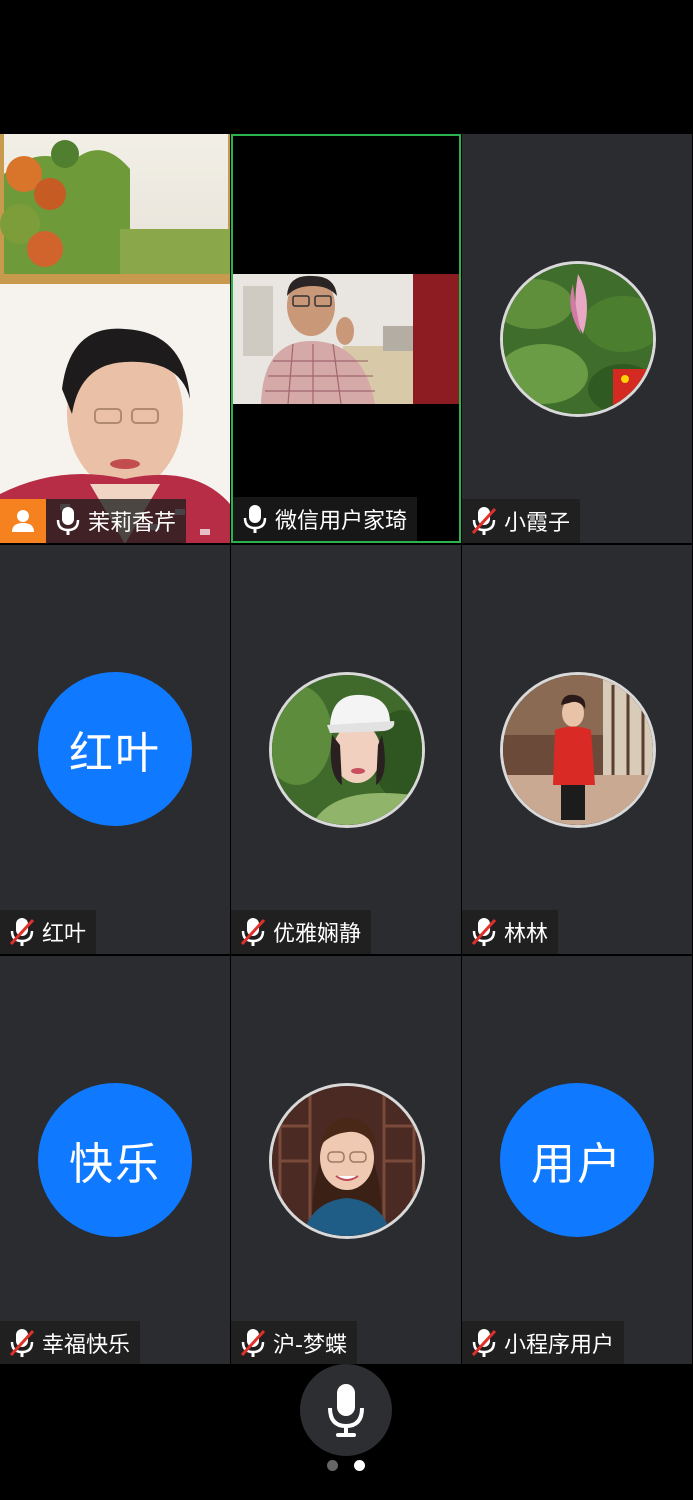 This screenshot has width=693, height=1500. Describe the element at coordinates (132, 523) in the screenshot. I see `participant-name: 茉莉香芹` at that location.